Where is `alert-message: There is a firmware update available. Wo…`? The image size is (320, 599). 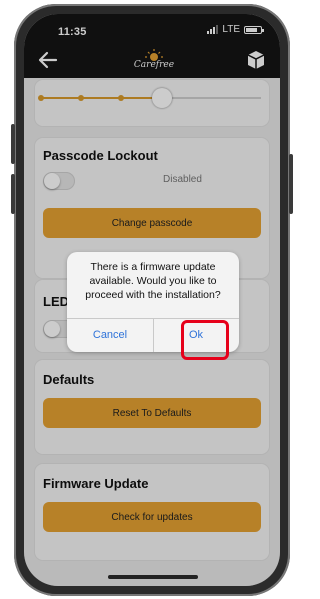 alert-message: There is a firmware update available. Wo… is located at coordinates (153, 281).